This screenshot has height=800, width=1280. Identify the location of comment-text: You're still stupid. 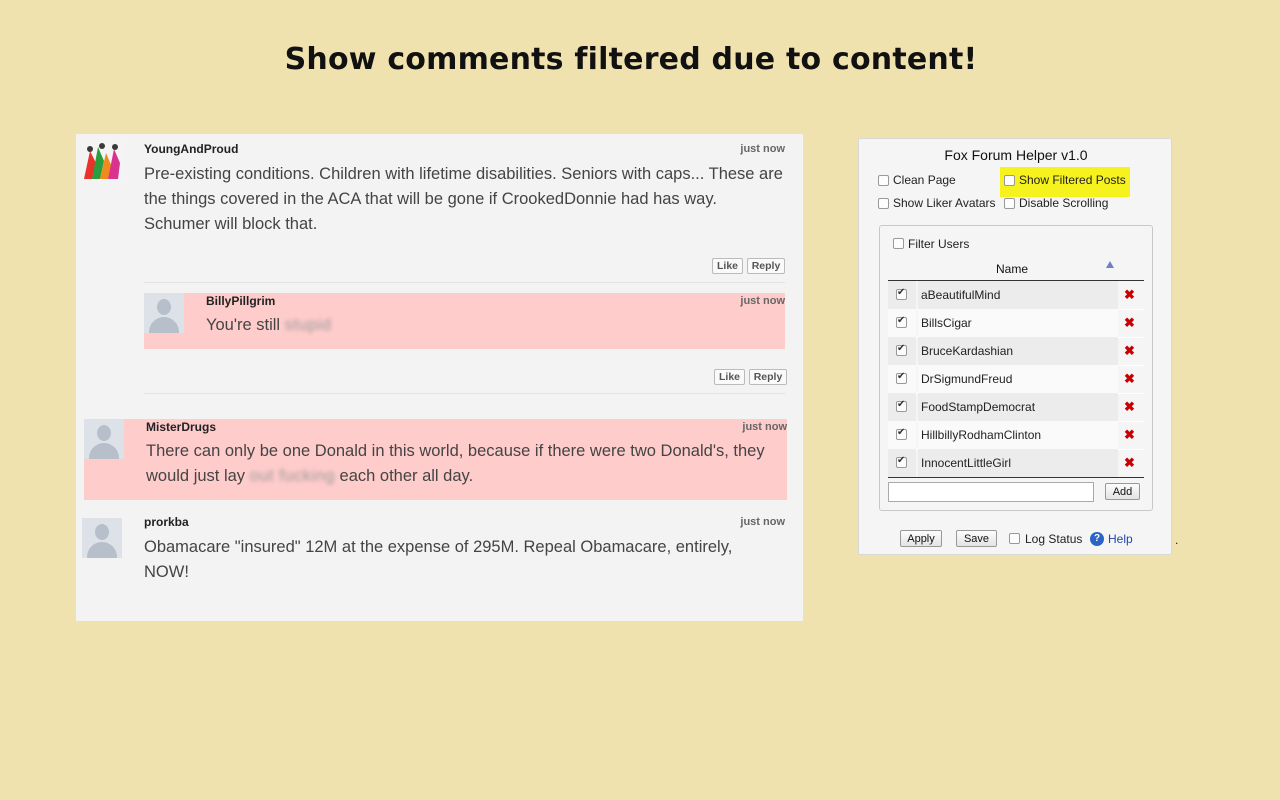
(491, 325).